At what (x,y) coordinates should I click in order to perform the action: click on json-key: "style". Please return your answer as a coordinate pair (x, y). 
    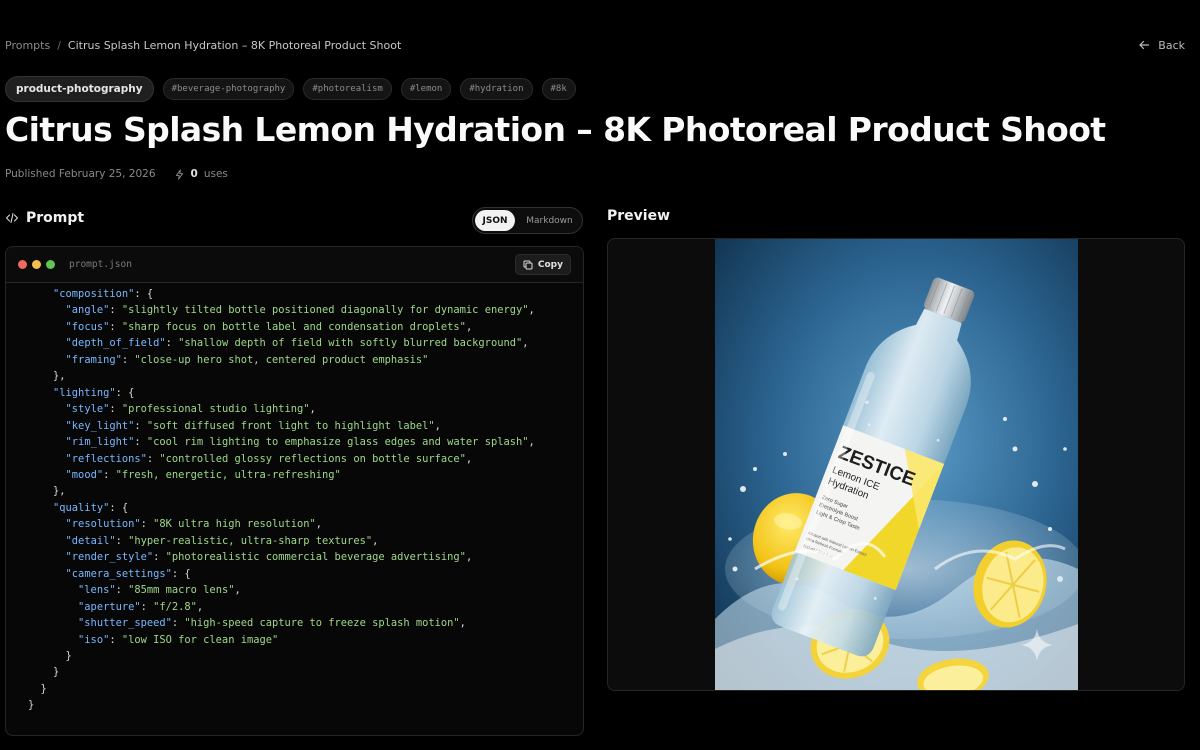
    Looking at the image, I should click on (87, 409).